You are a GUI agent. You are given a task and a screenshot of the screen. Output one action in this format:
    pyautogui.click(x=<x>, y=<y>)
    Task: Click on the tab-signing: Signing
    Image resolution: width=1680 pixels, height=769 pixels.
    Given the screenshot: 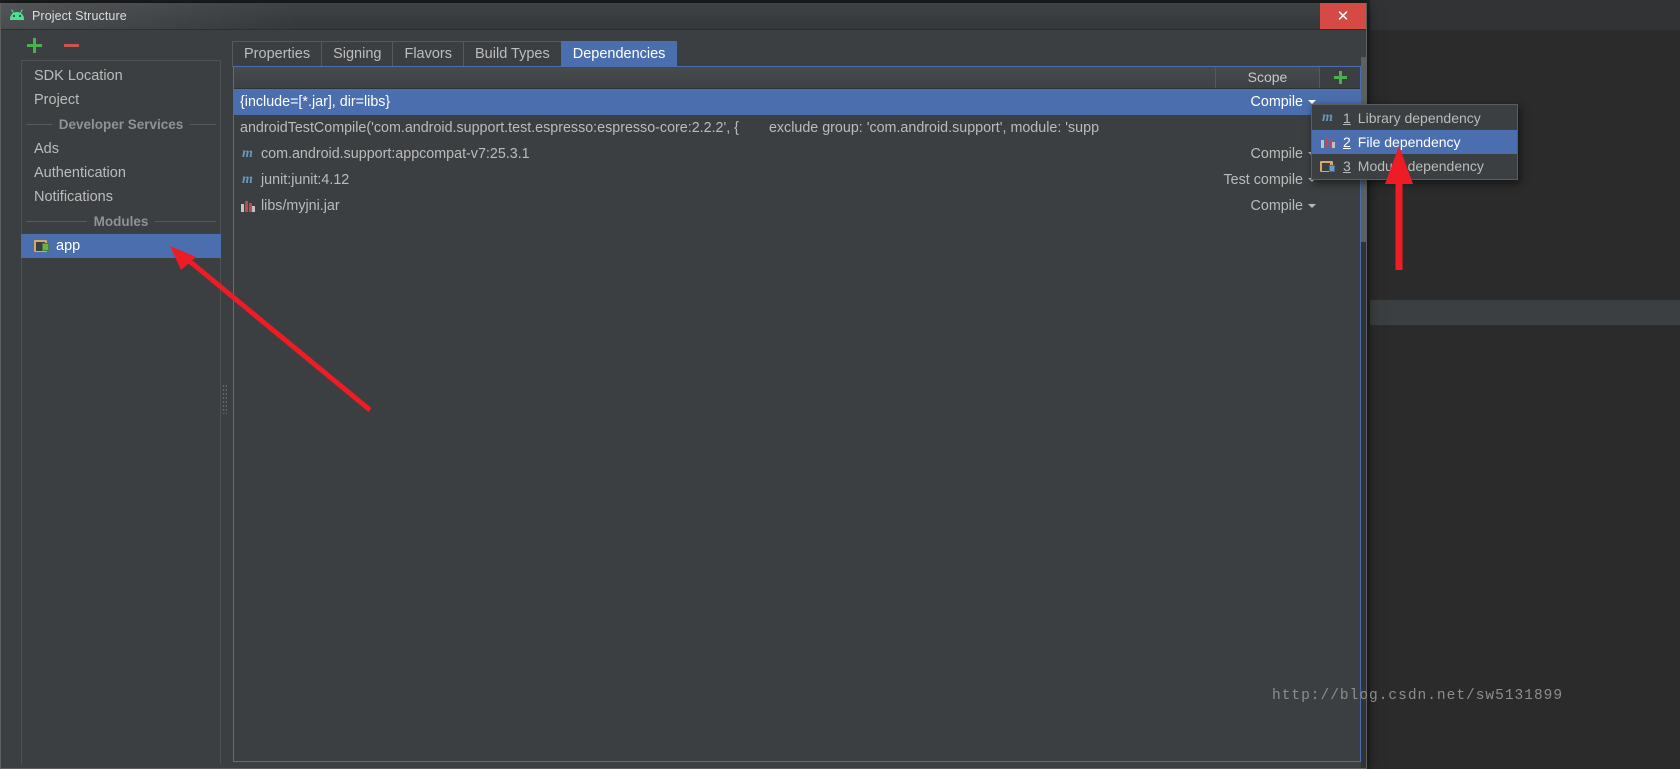 What is the action you would take?
    pyautogui.click(x=357, y=54)
    